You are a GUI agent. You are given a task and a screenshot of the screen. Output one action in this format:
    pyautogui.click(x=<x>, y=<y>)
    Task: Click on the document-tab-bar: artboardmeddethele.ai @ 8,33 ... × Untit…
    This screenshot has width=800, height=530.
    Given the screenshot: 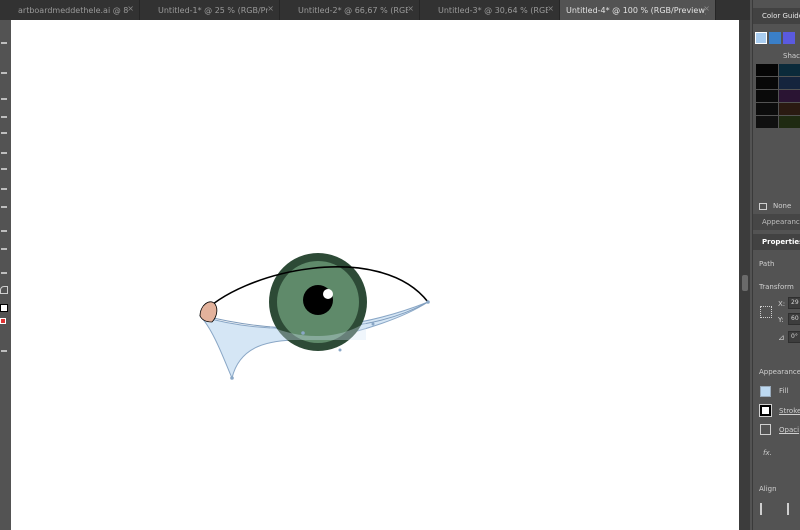 What is the action you would take?
    pyautogui.click(x=375, y=10)
    